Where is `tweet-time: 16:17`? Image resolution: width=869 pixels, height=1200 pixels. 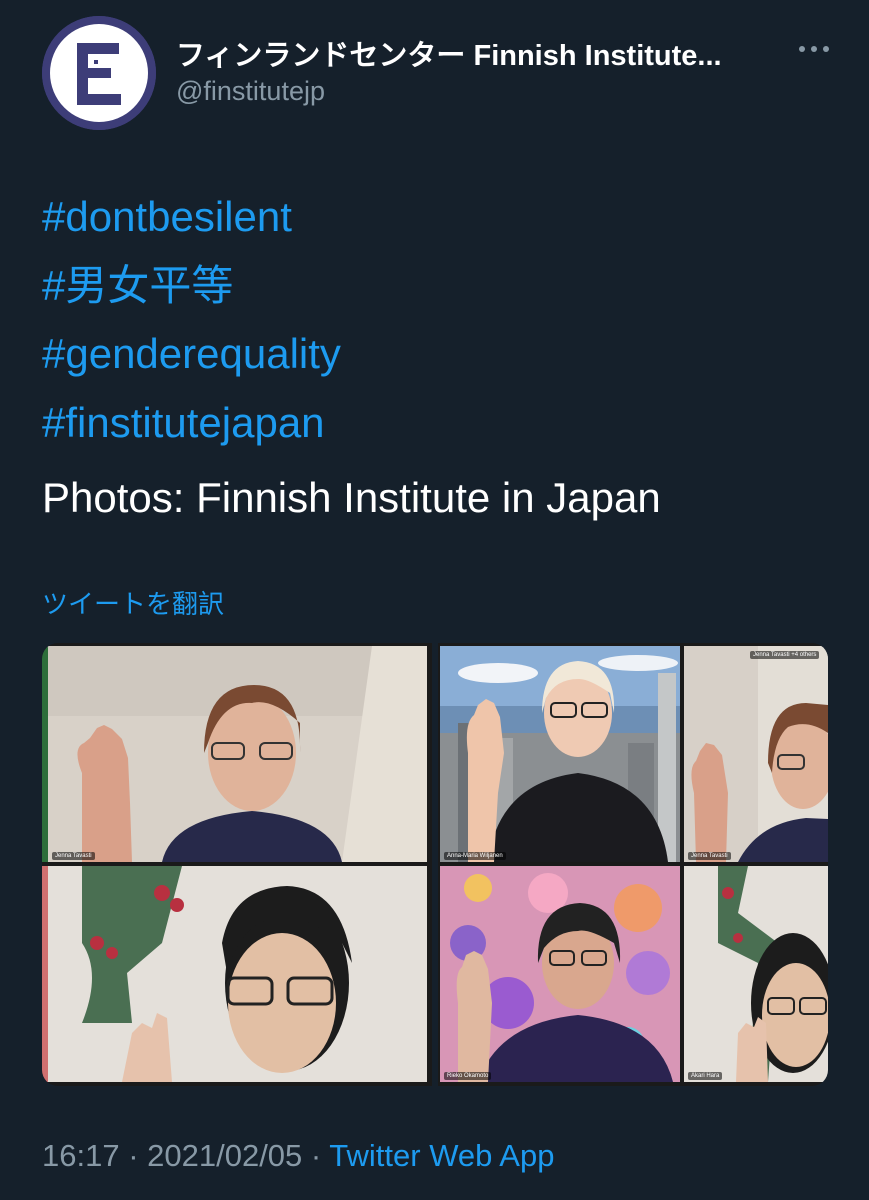
tweet-time: 16:17 is located at coordinates (81, 1155).